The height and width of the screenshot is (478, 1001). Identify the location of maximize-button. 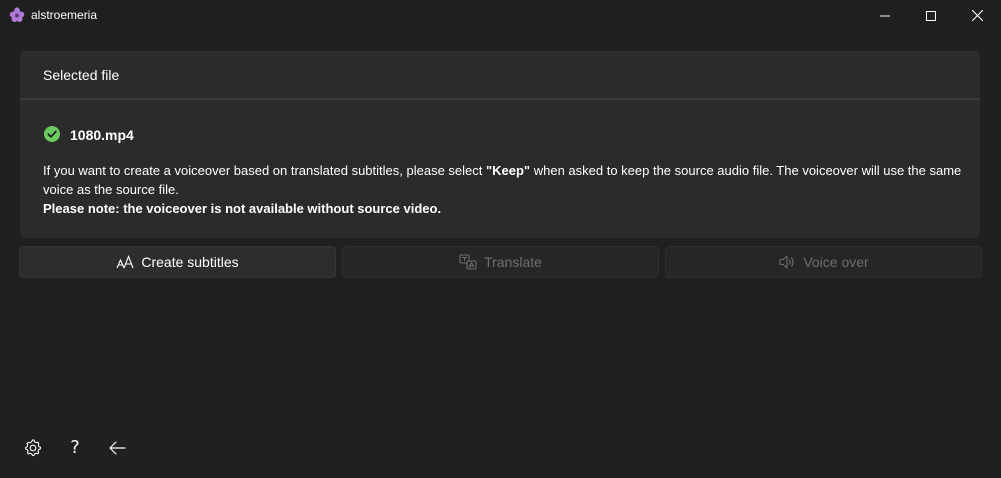
(931, 15).